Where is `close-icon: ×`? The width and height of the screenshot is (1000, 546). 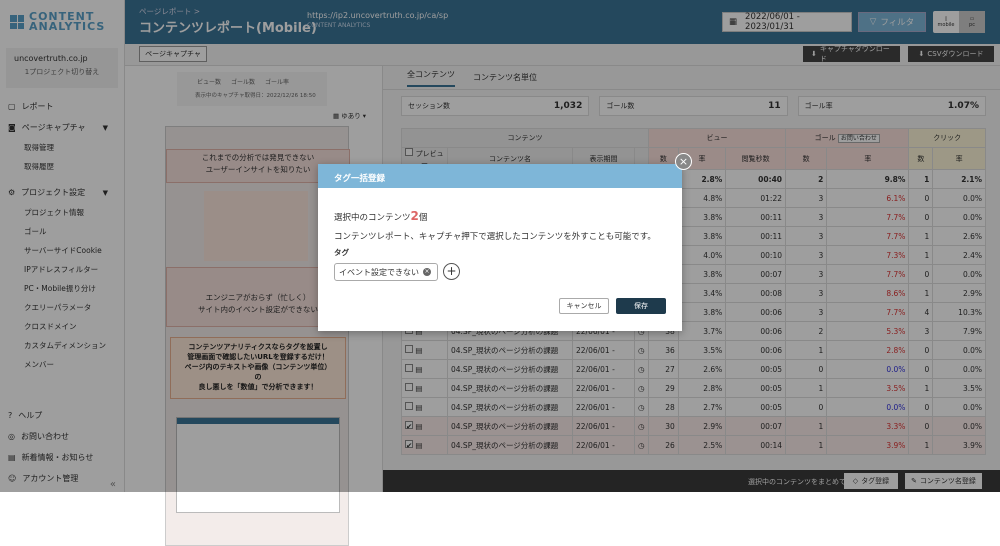 close-icon: × is located at coordinates (683, 161).